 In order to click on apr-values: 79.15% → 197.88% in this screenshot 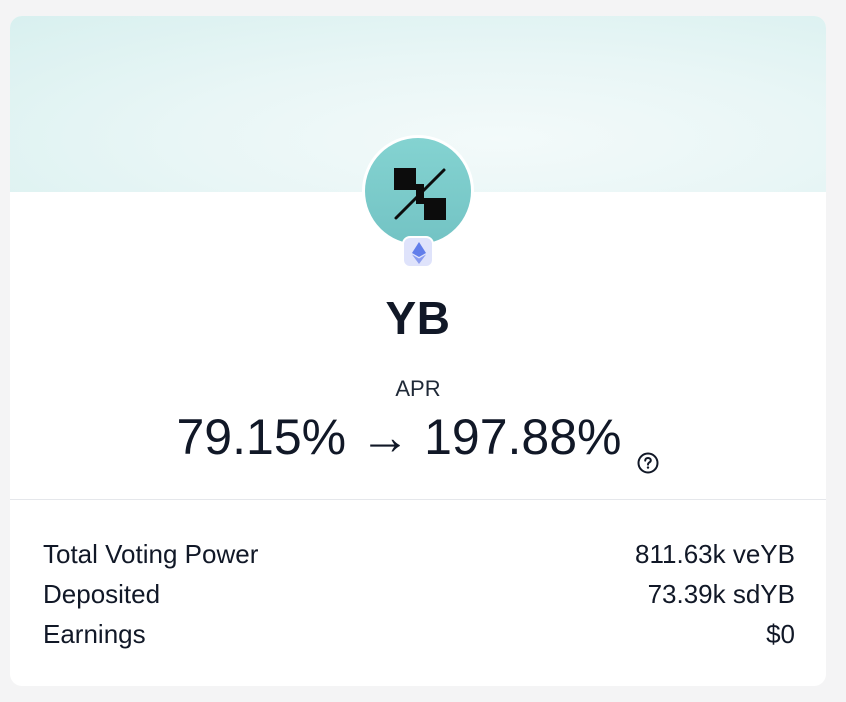, I will do `click(418, 441)`.